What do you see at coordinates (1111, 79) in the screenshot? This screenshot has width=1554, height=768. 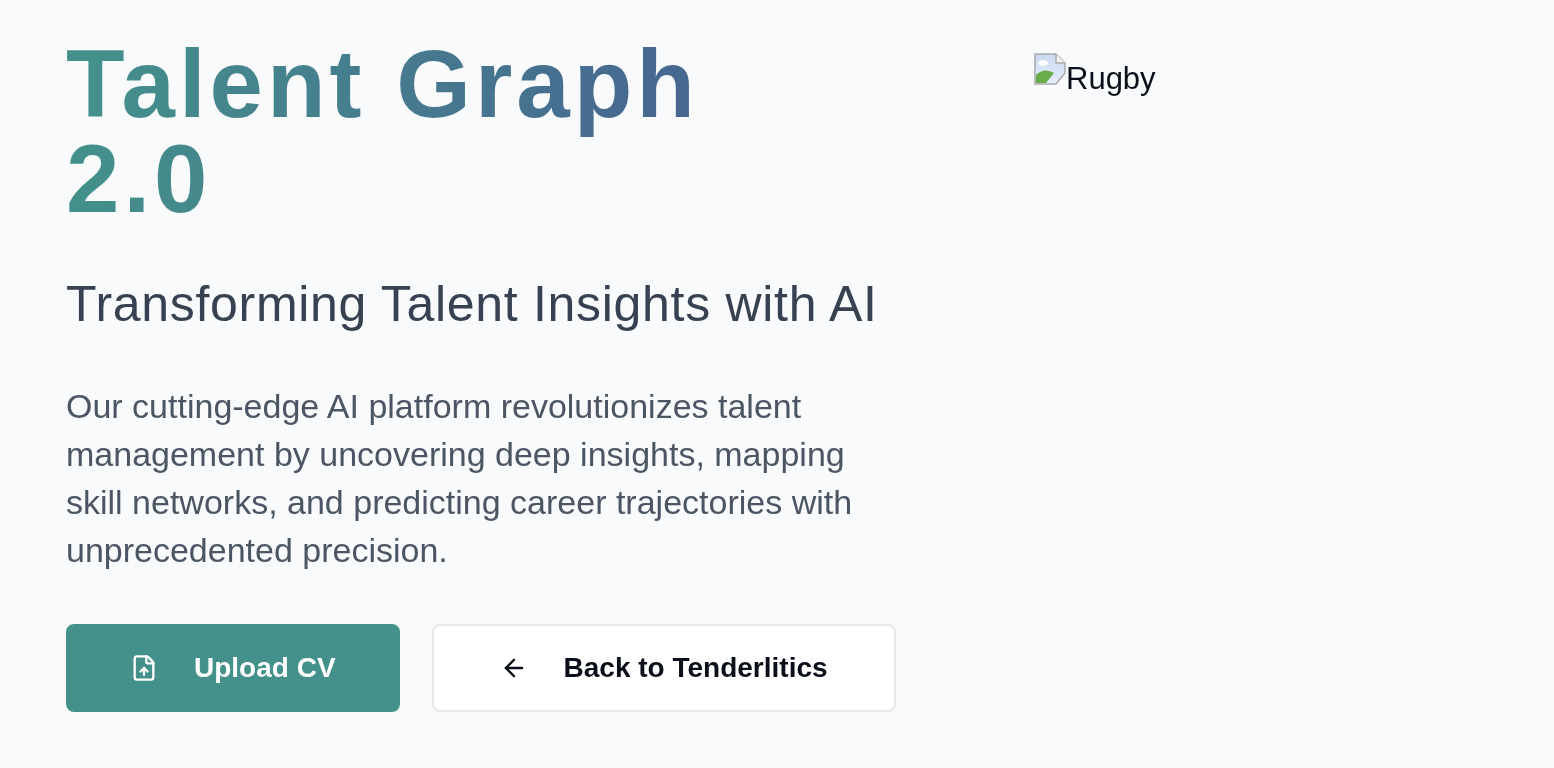 I see `image-alt-text: Rugby` at bounding box center [1111, 79].